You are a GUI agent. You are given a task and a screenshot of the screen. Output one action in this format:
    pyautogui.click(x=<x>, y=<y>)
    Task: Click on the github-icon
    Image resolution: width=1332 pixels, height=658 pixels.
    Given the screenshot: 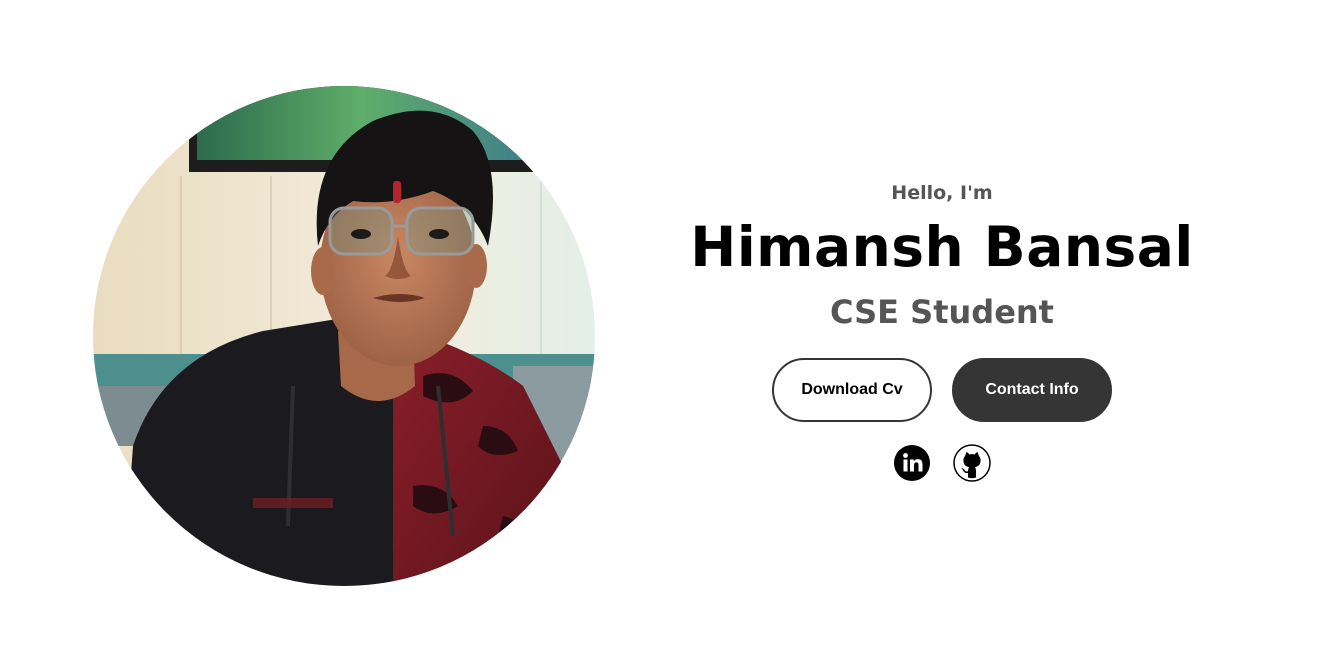 What is the action you would take?
    pyautogui.click(x=972, y=463)
    